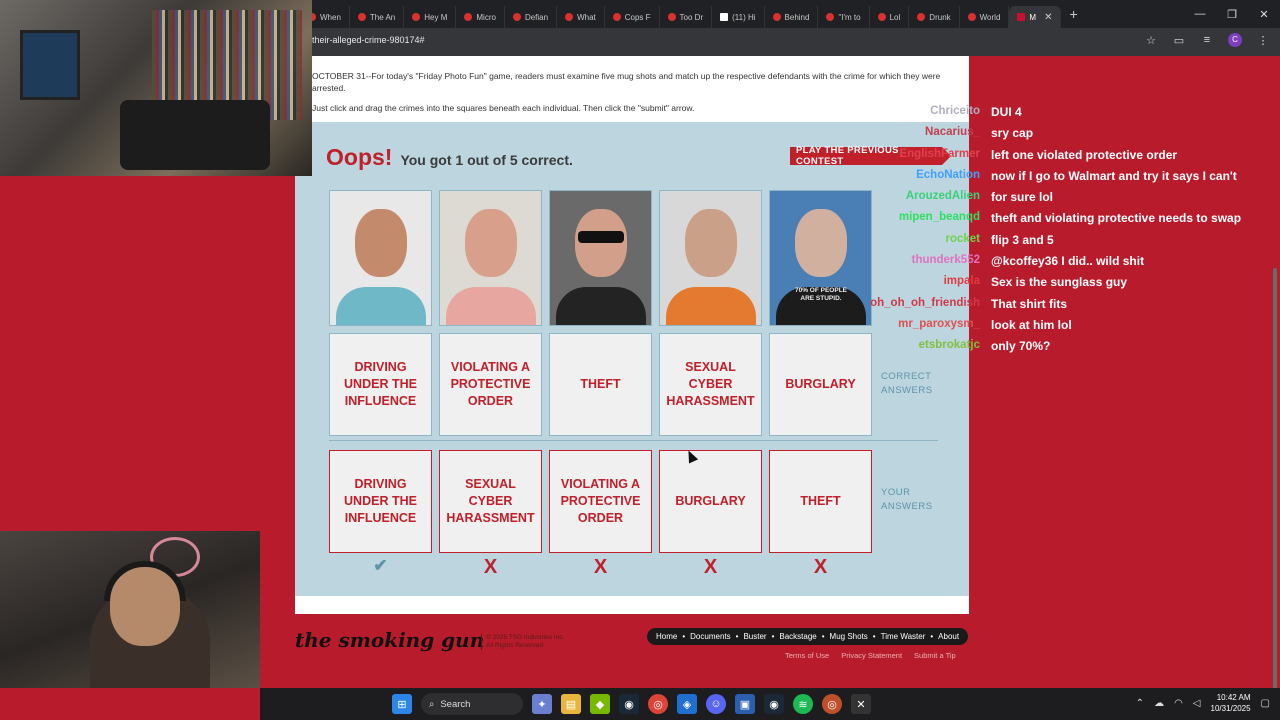  Describe the element at coordinates (1159, 703) in the screenshot. I see `cloud-icon: ☁` at that location.